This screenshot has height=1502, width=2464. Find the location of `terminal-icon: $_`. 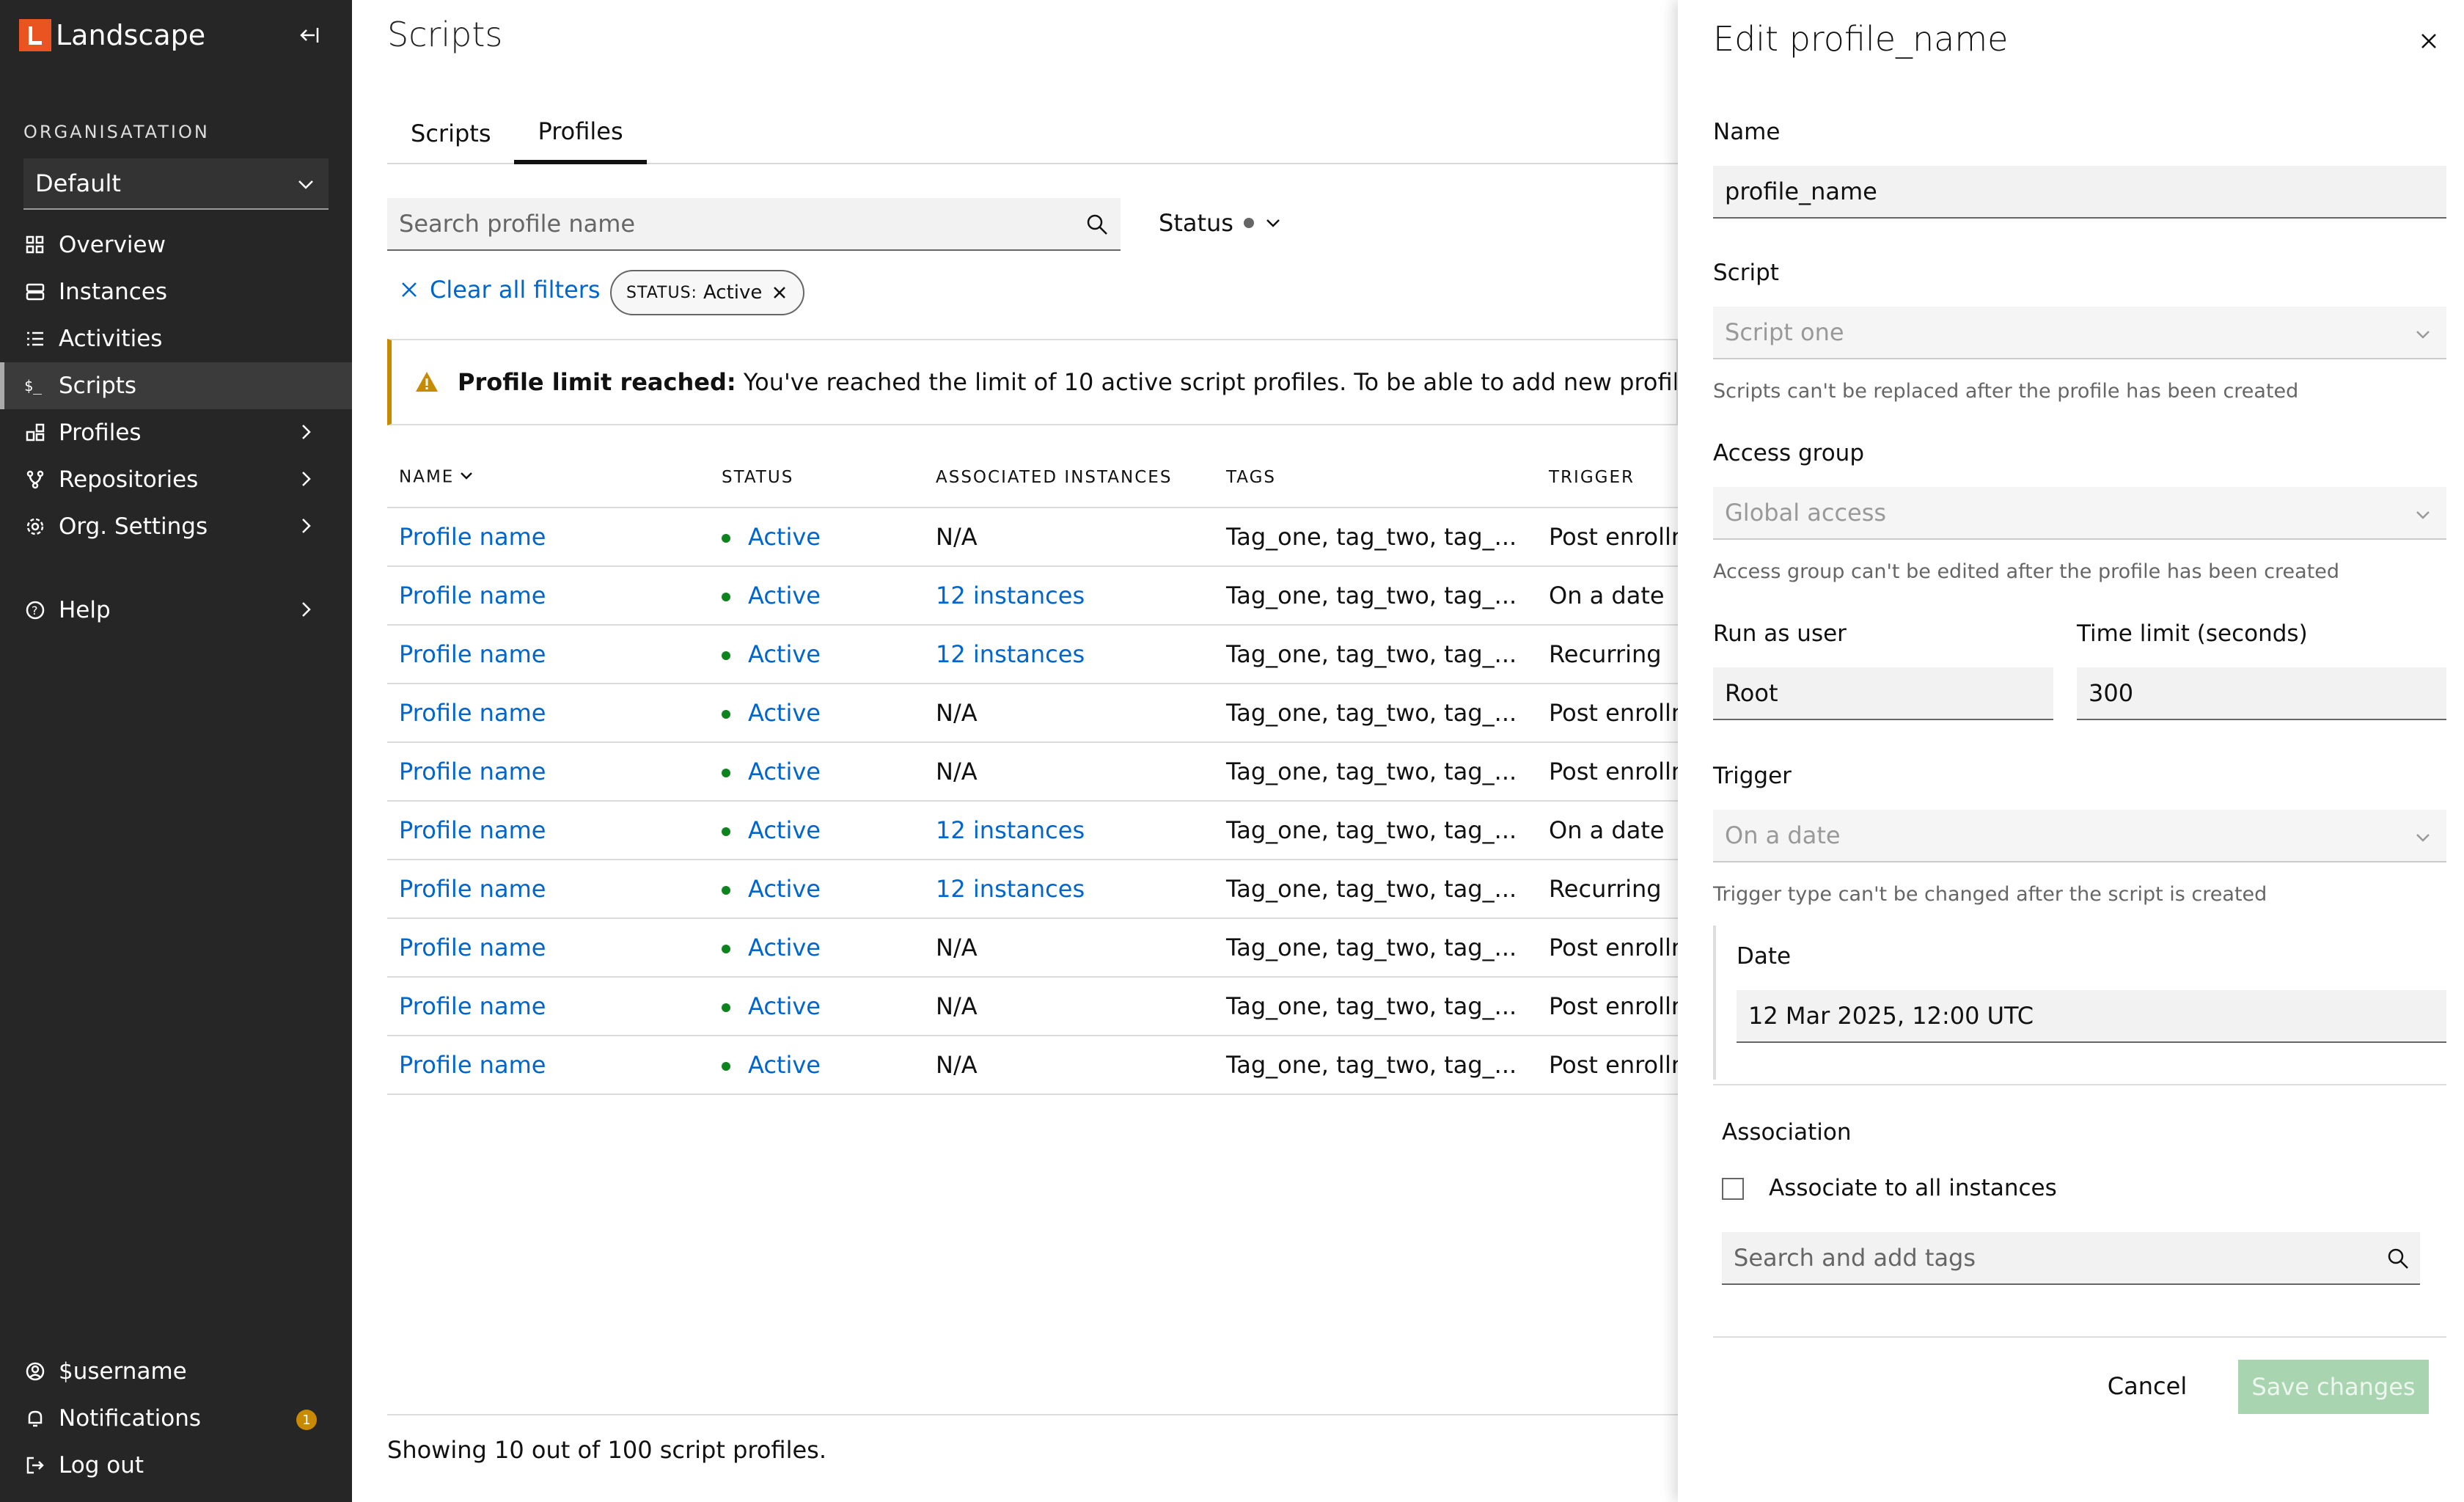

terminal-icon: $_ is located at coordinates (35, 386).